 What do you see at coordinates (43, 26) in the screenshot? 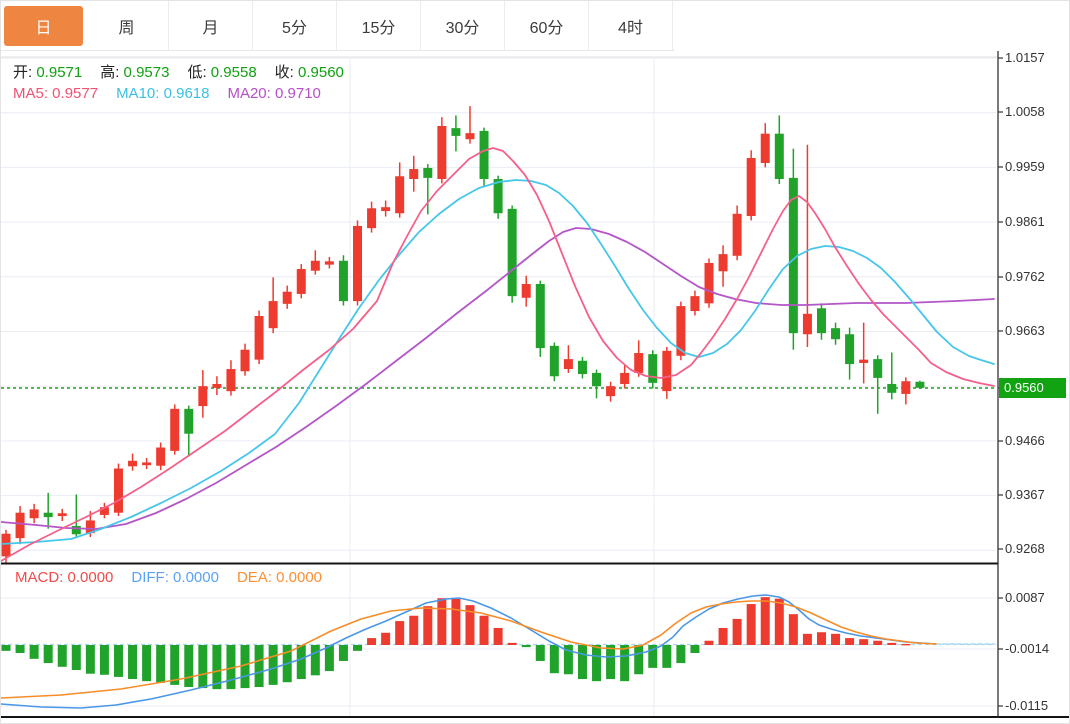
I see `tab-day: 日` at bounding box center [43, 26].